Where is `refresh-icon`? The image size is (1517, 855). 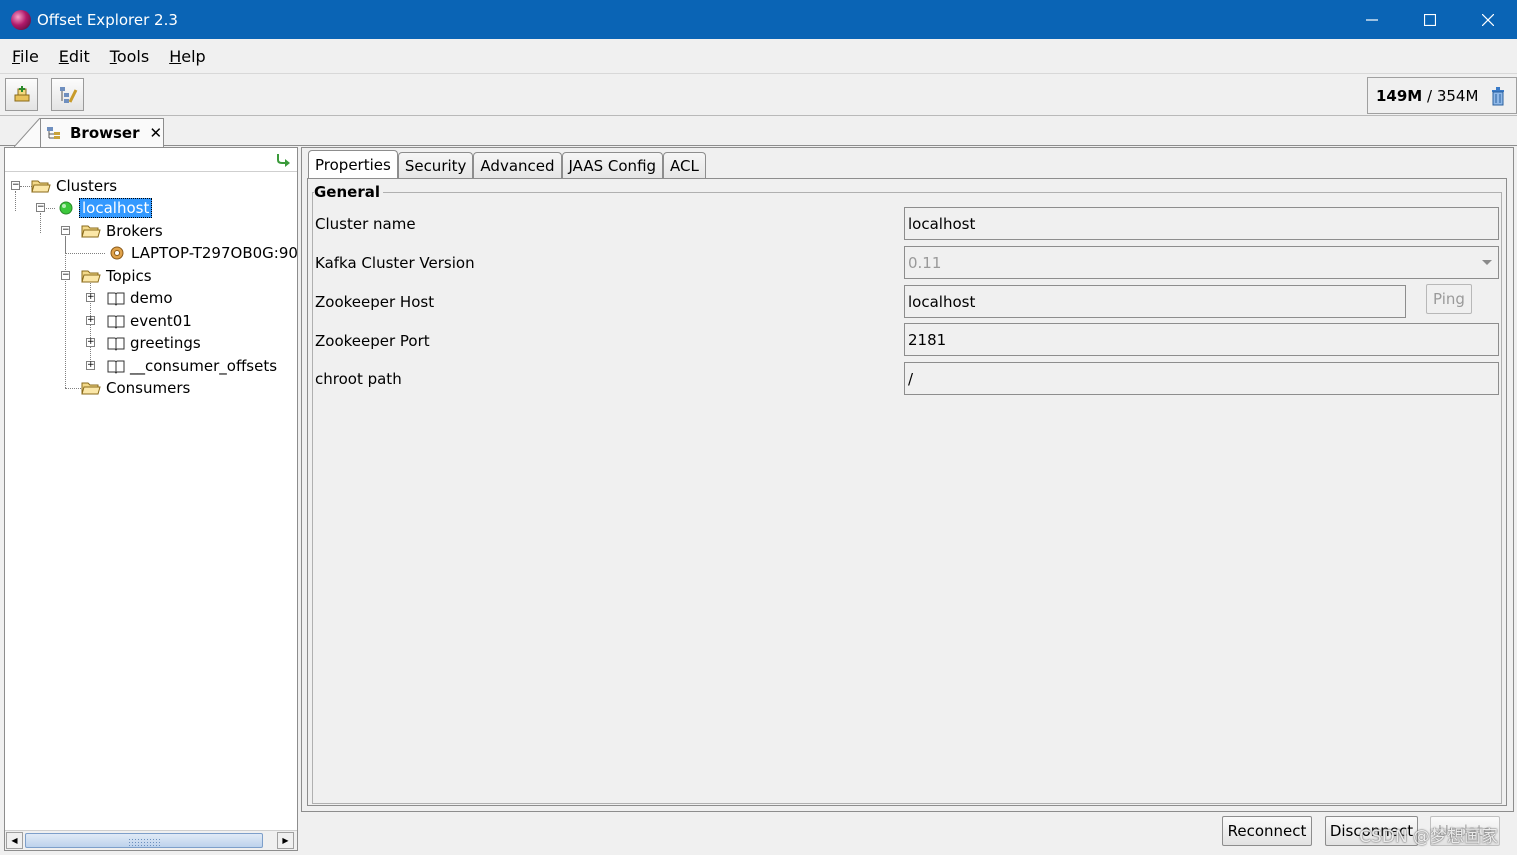 refresh-icon is located at coordinates (283, 160).